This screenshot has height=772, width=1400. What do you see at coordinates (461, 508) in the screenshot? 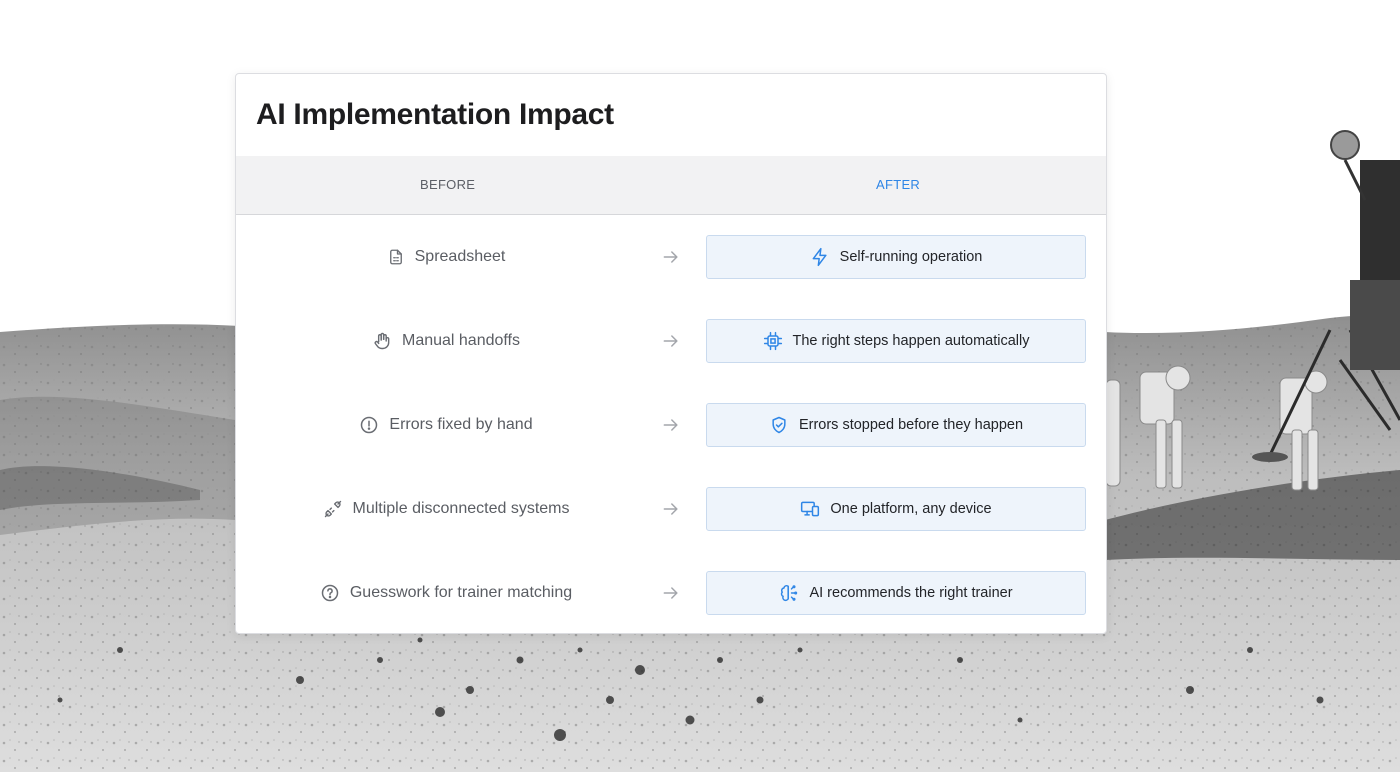
I see `before-label: Multiple disconnected systems` at bounding box center [461, 508].